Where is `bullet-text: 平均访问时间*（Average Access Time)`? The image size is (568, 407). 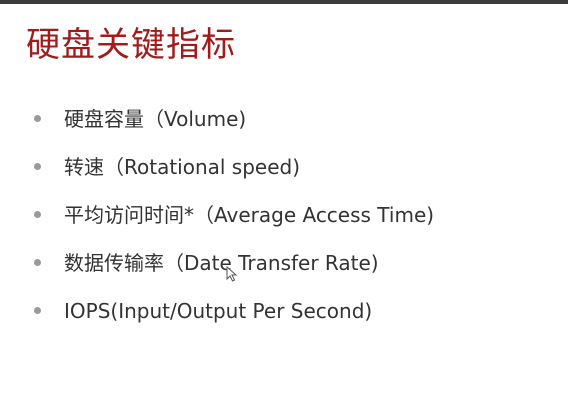
bullet-text: 平均访问时间*（Average Access Time) is located at coordinates (249, 215).